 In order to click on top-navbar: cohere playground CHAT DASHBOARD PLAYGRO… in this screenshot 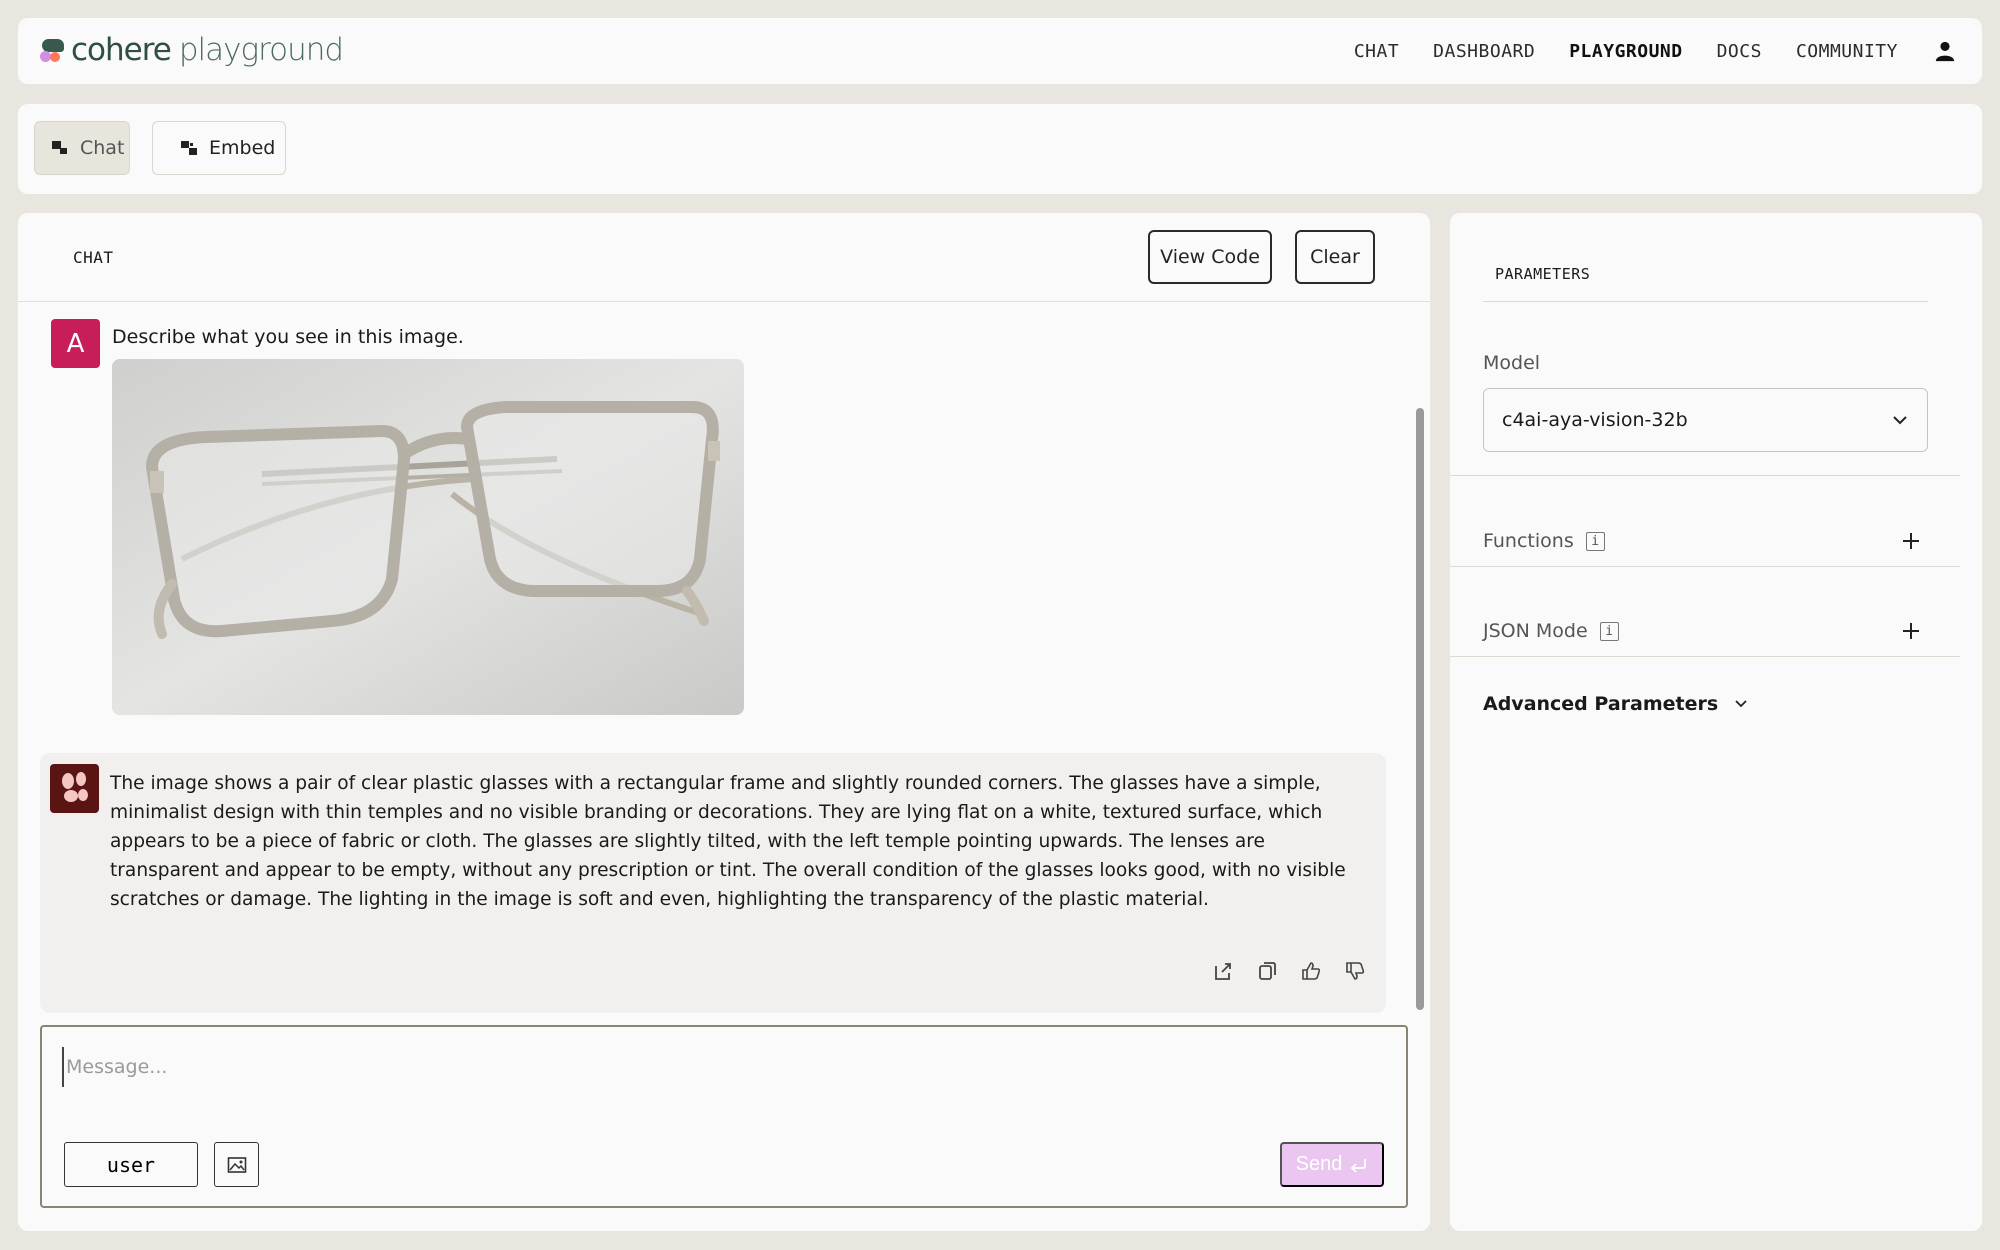, I will do `click(1000, 51)`.